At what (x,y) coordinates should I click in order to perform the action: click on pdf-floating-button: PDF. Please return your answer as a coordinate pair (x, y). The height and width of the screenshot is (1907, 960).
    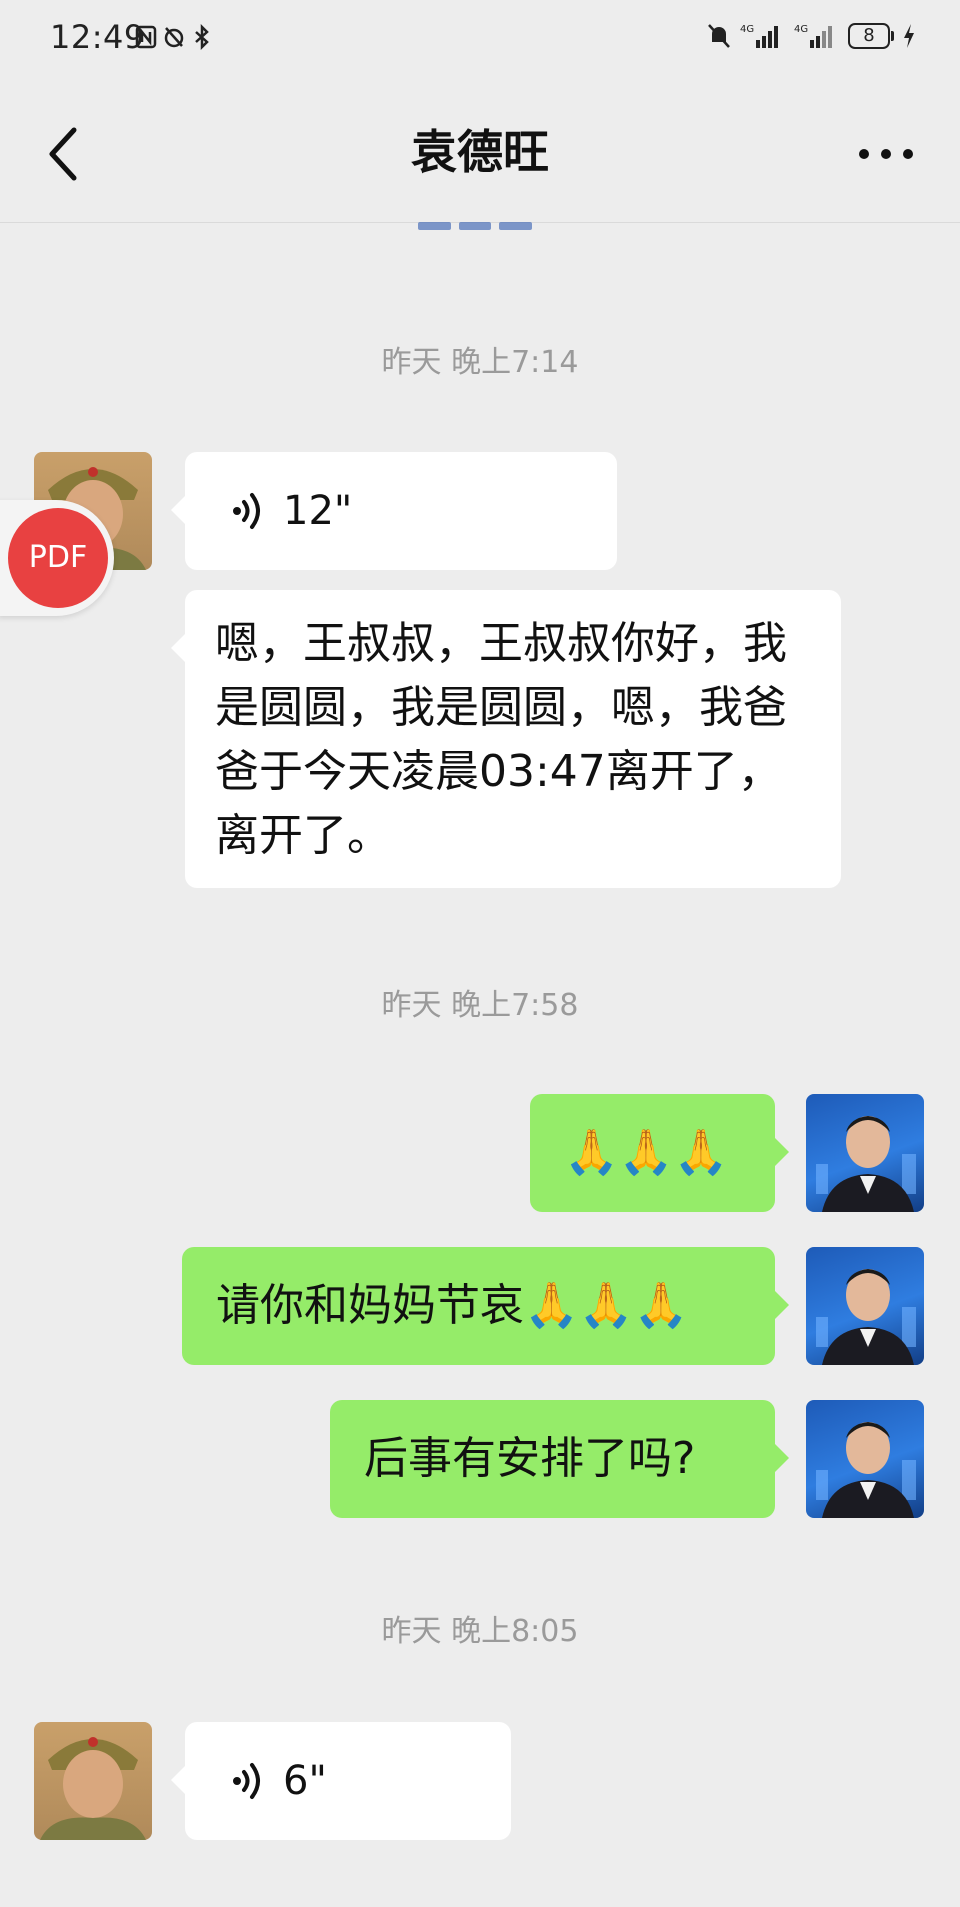
    Looking at the image, I should click on (57, 558).